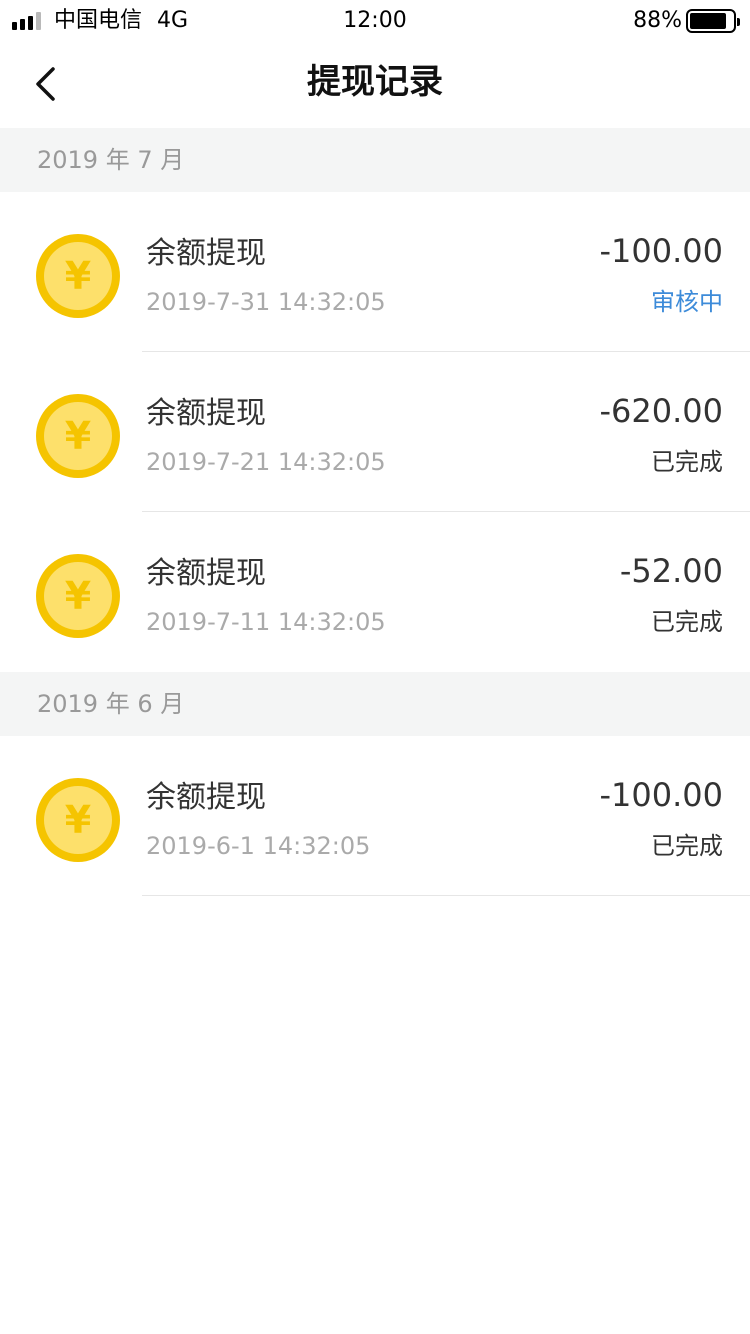 The width and height of the screenshot is (750, 1334). What do you see at coordinates (266, 302) in the screenshot?
I see `record-time: 2019-7-31 14:32:05` at bounding box center [266, 302].